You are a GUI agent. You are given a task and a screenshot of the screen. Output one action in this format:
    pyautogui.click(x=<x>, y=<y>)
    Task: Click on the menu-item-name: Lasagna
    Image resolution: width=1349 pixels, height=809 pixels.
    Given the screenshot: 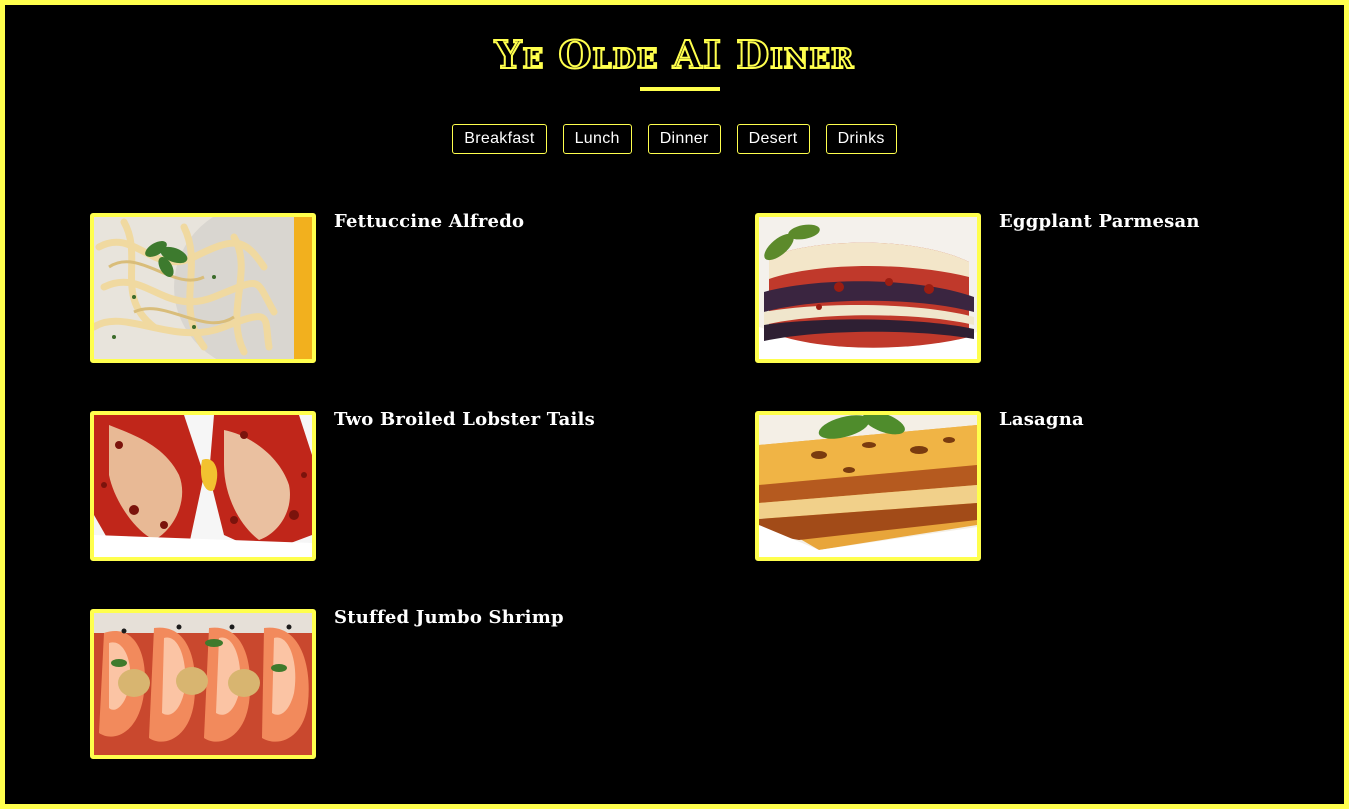 What is the action you would take?
    pyautogui.click(x=1041, y=419)
    